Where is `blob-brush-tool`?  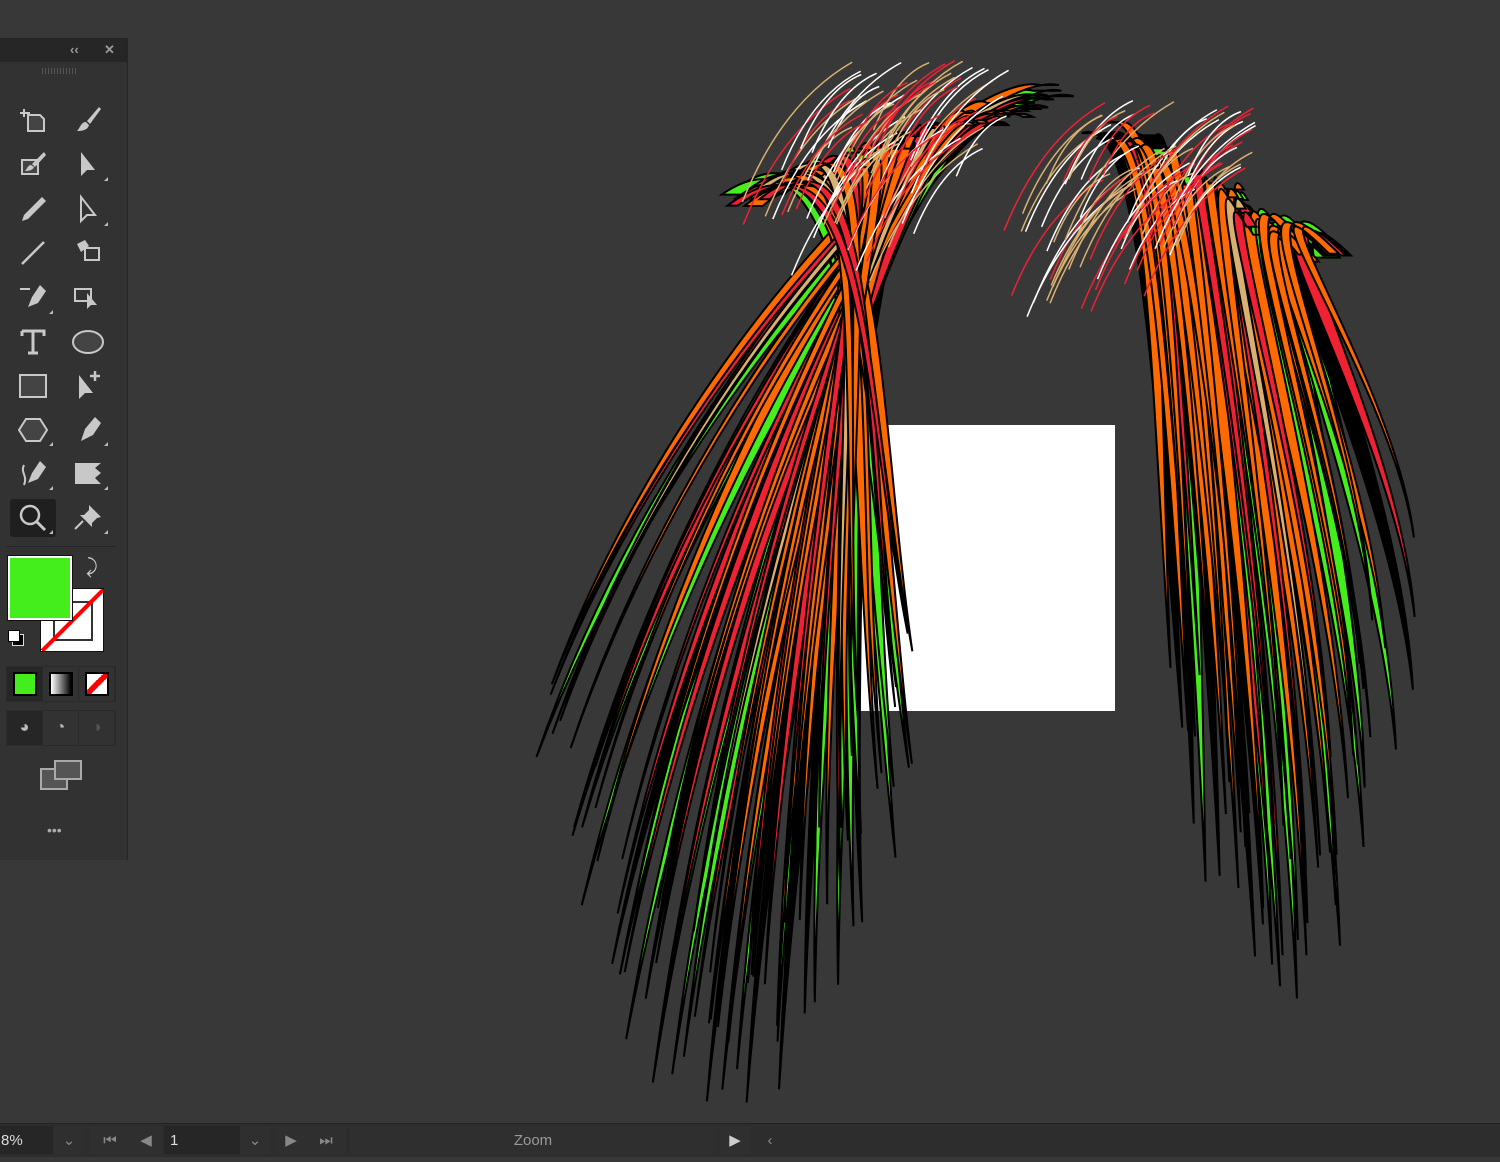 blob-brush-tool is located at coordinates (33, 165).